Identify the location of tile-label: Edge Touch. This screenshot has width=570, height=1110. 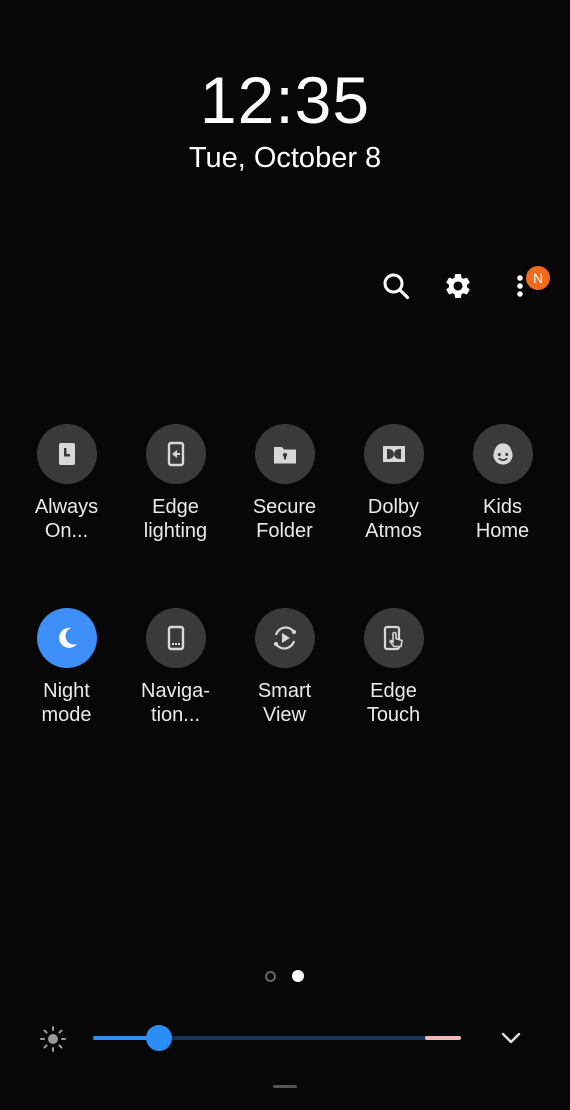
(393, 703).